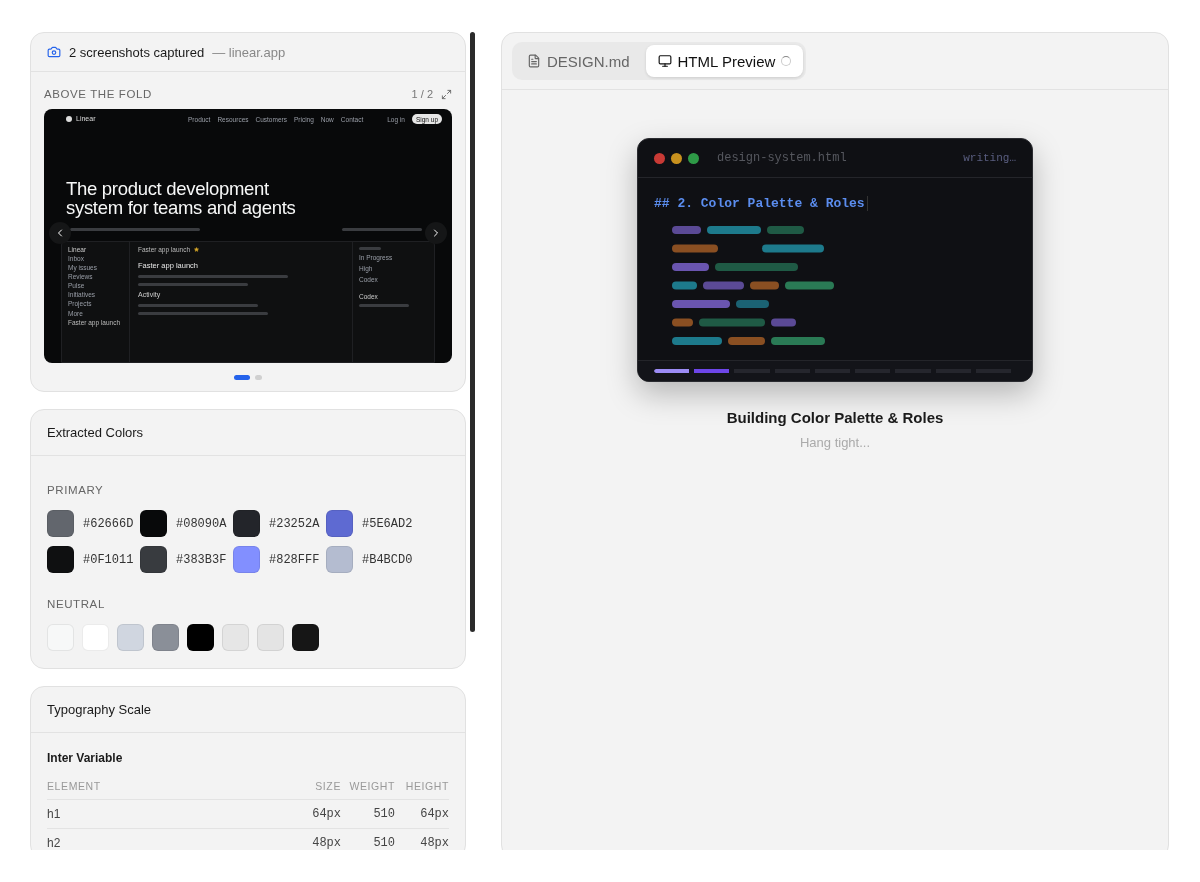 This screenshot has width=1200, height=882. What do you see at coordinates (181, 198) in the screenshot?
I see `hero-headline: The product development system for teams and agents` at bounding box center [181, 198].